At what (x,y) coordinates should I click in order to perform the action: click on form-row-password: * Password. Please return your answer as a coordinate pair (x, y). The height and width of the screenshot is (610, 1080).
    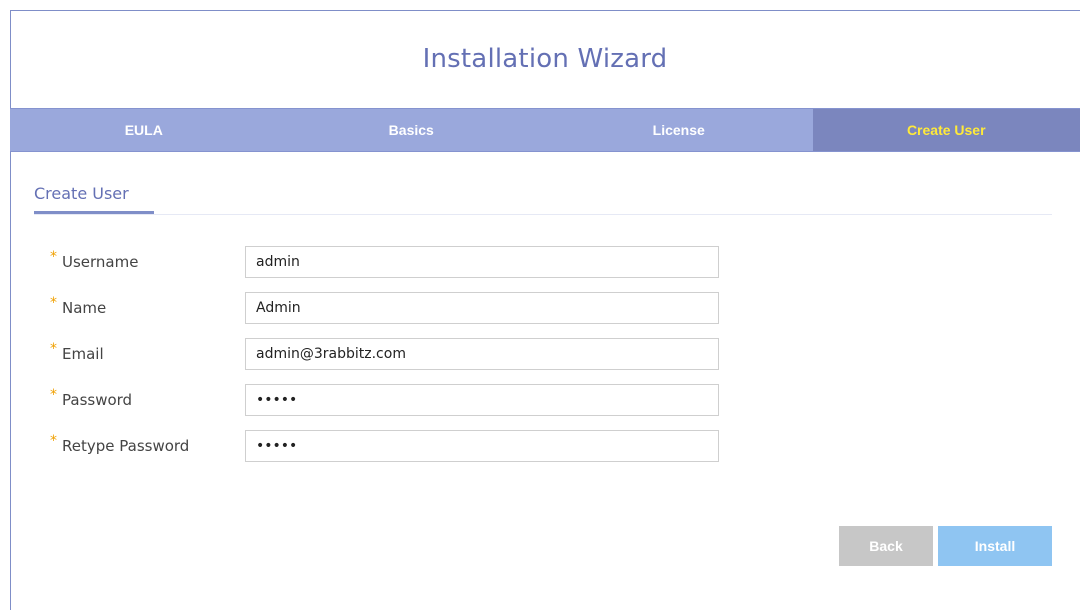
    Looking at the image, I should click on (540, 400).